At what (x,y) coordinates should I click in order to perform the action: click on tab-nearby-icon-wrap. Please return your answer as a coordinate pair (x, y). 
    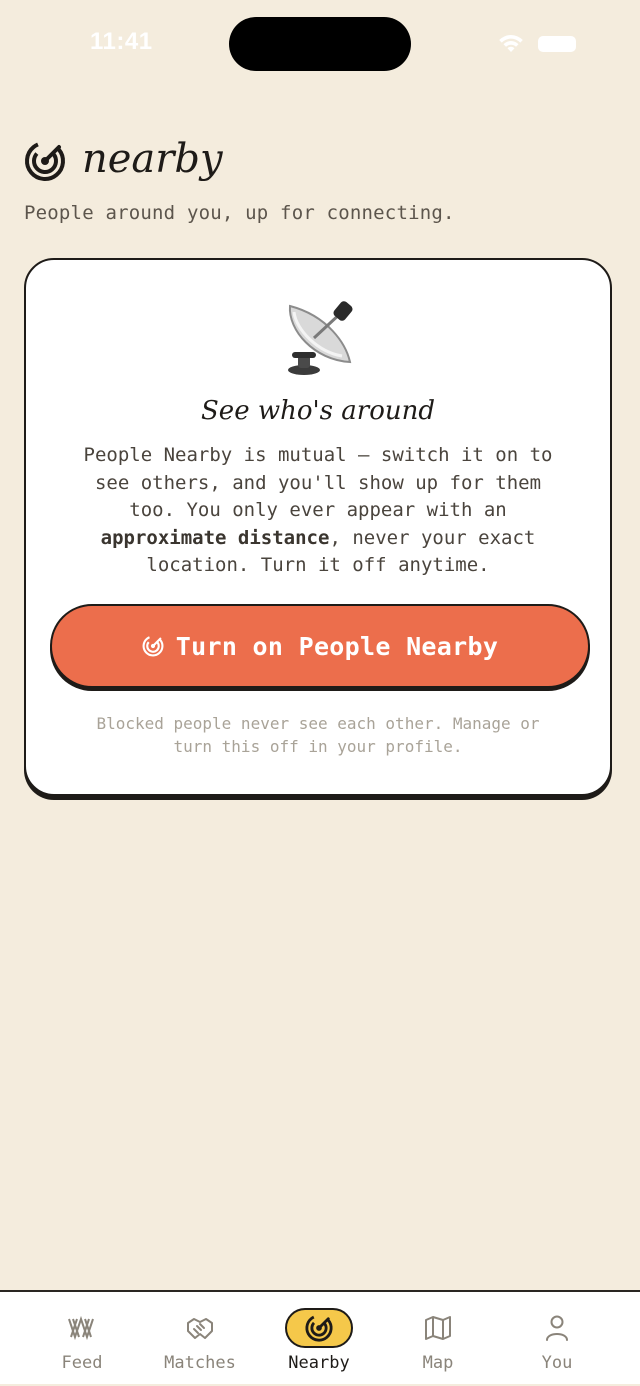
    Looking at the image, I should click on (319, 1328).